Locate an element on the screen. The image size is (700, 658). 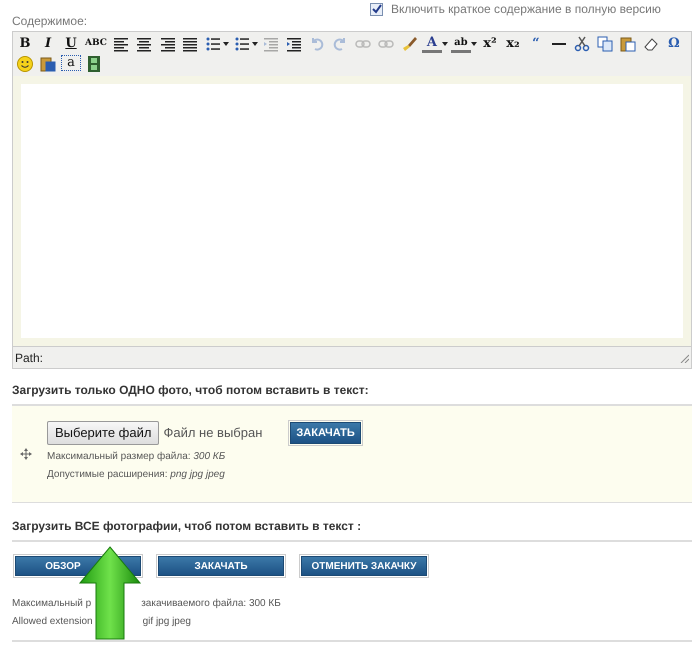
paste-word-icon is located at coordinates (48, 64).